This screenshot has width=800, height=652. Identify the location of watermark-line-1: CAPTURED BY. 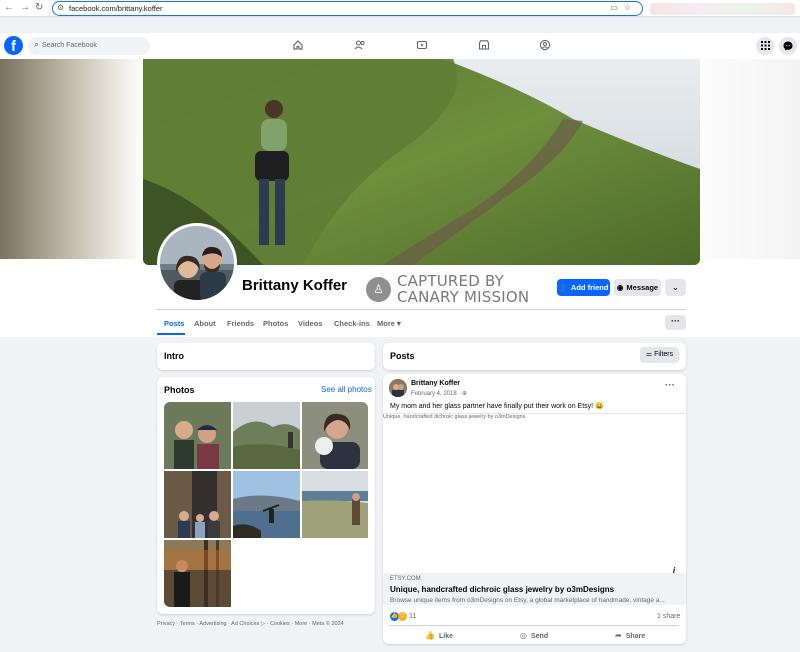
(450, 281).